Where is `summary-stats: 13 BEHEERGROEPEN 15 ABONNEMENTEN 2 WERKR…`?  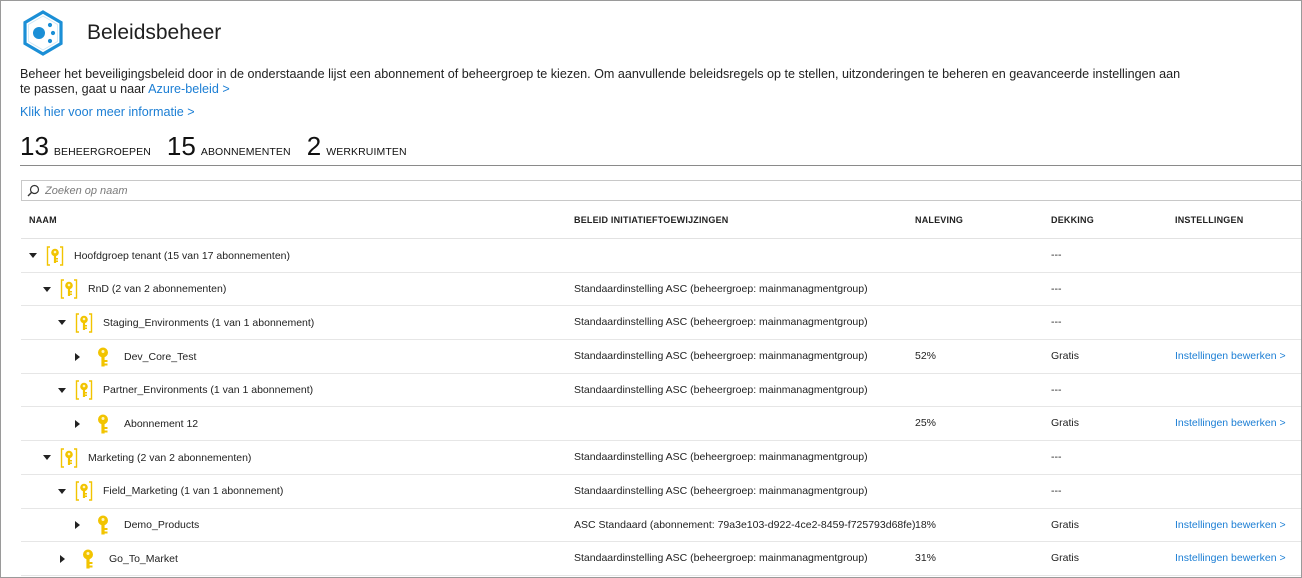 summary-stats: 13 BEHEERGROEPEN 15 ABONNEMENTEN 2 WERKR… is located at coordinates (221, 146).